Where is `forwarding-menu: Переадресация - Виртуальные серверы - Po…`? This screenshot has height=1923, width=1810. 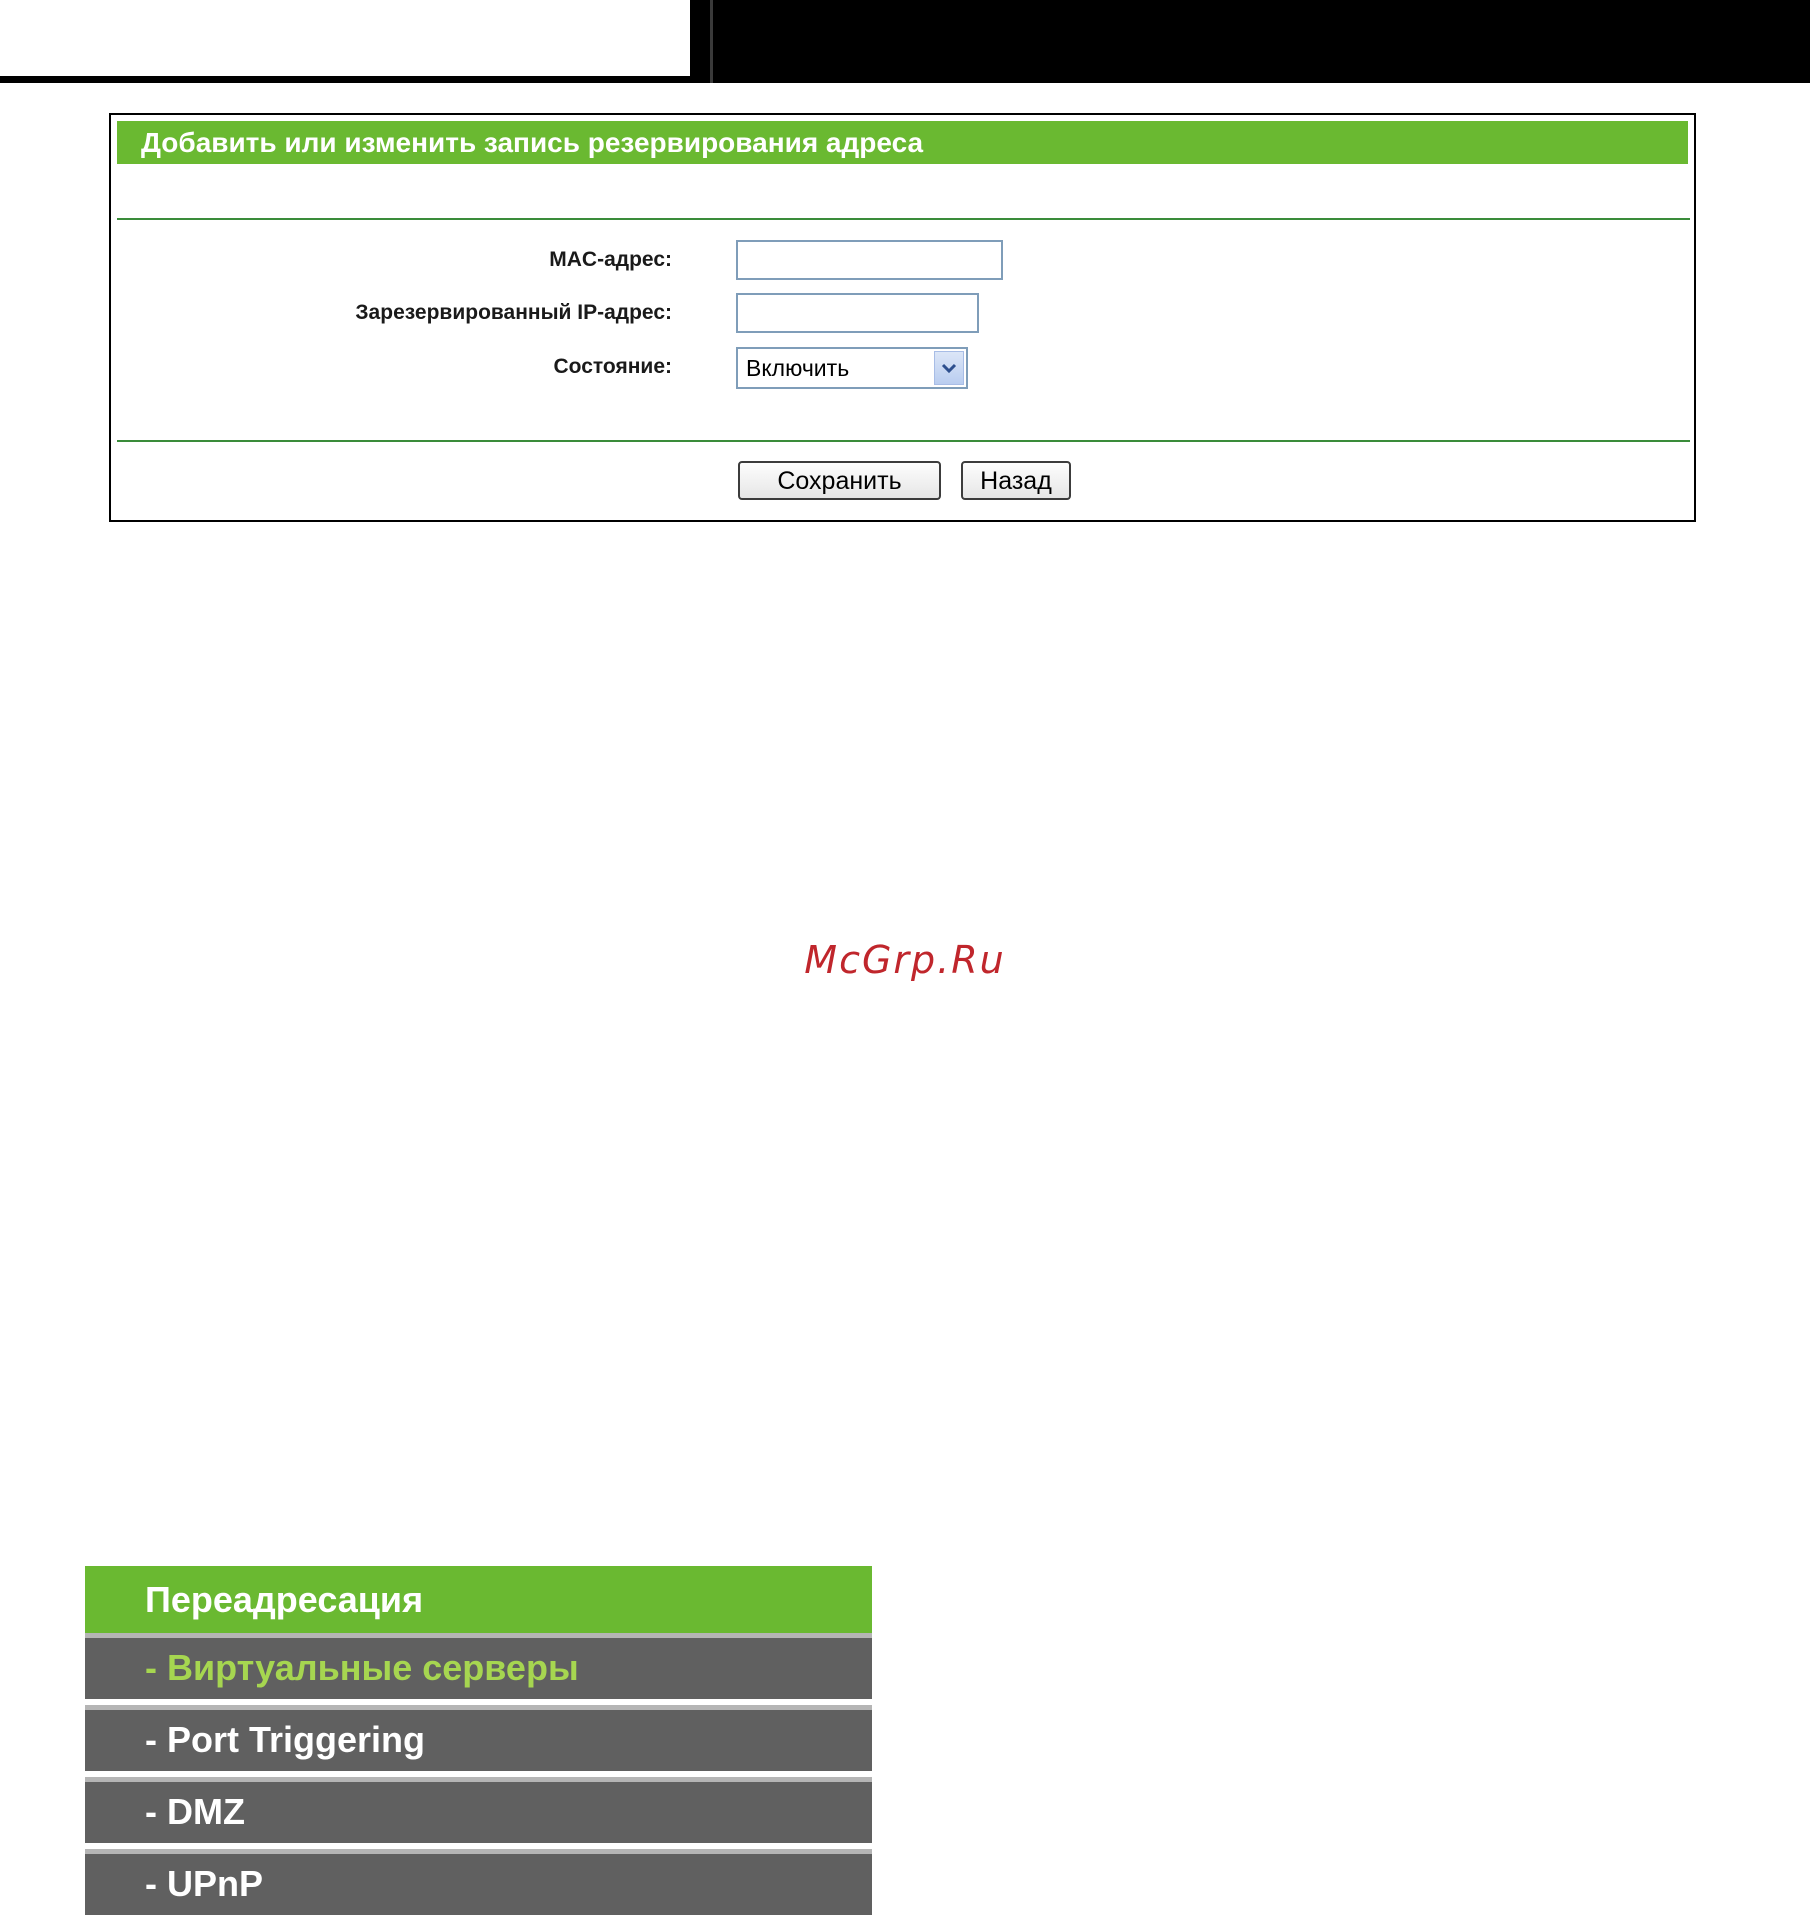
forwarding-menu: Переадресация - Виртуальные серверы - Po… is located at coordinates (478, 1744).